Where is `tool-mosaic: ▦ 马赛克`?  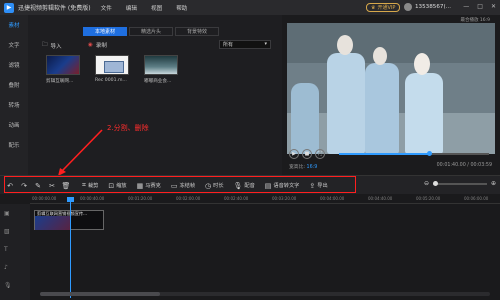 tool-mosaic: ▦ 马赛克 is located at coordinates (149, 186).